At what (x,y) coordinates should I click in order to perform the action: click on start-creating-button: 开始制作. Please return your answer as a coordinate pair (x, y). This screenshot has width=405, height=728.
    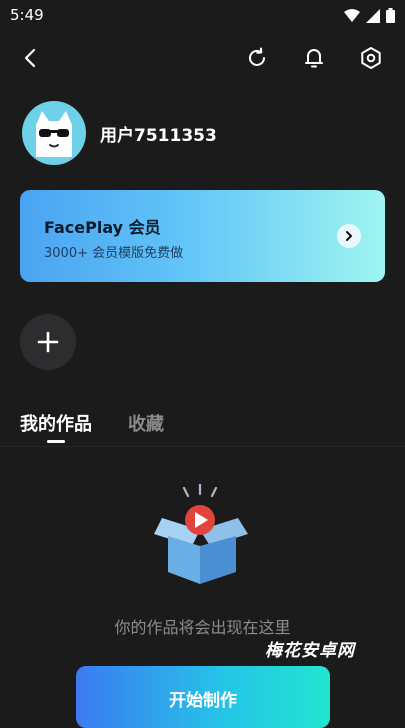
    Looking at the image, I should click on (203, 697).